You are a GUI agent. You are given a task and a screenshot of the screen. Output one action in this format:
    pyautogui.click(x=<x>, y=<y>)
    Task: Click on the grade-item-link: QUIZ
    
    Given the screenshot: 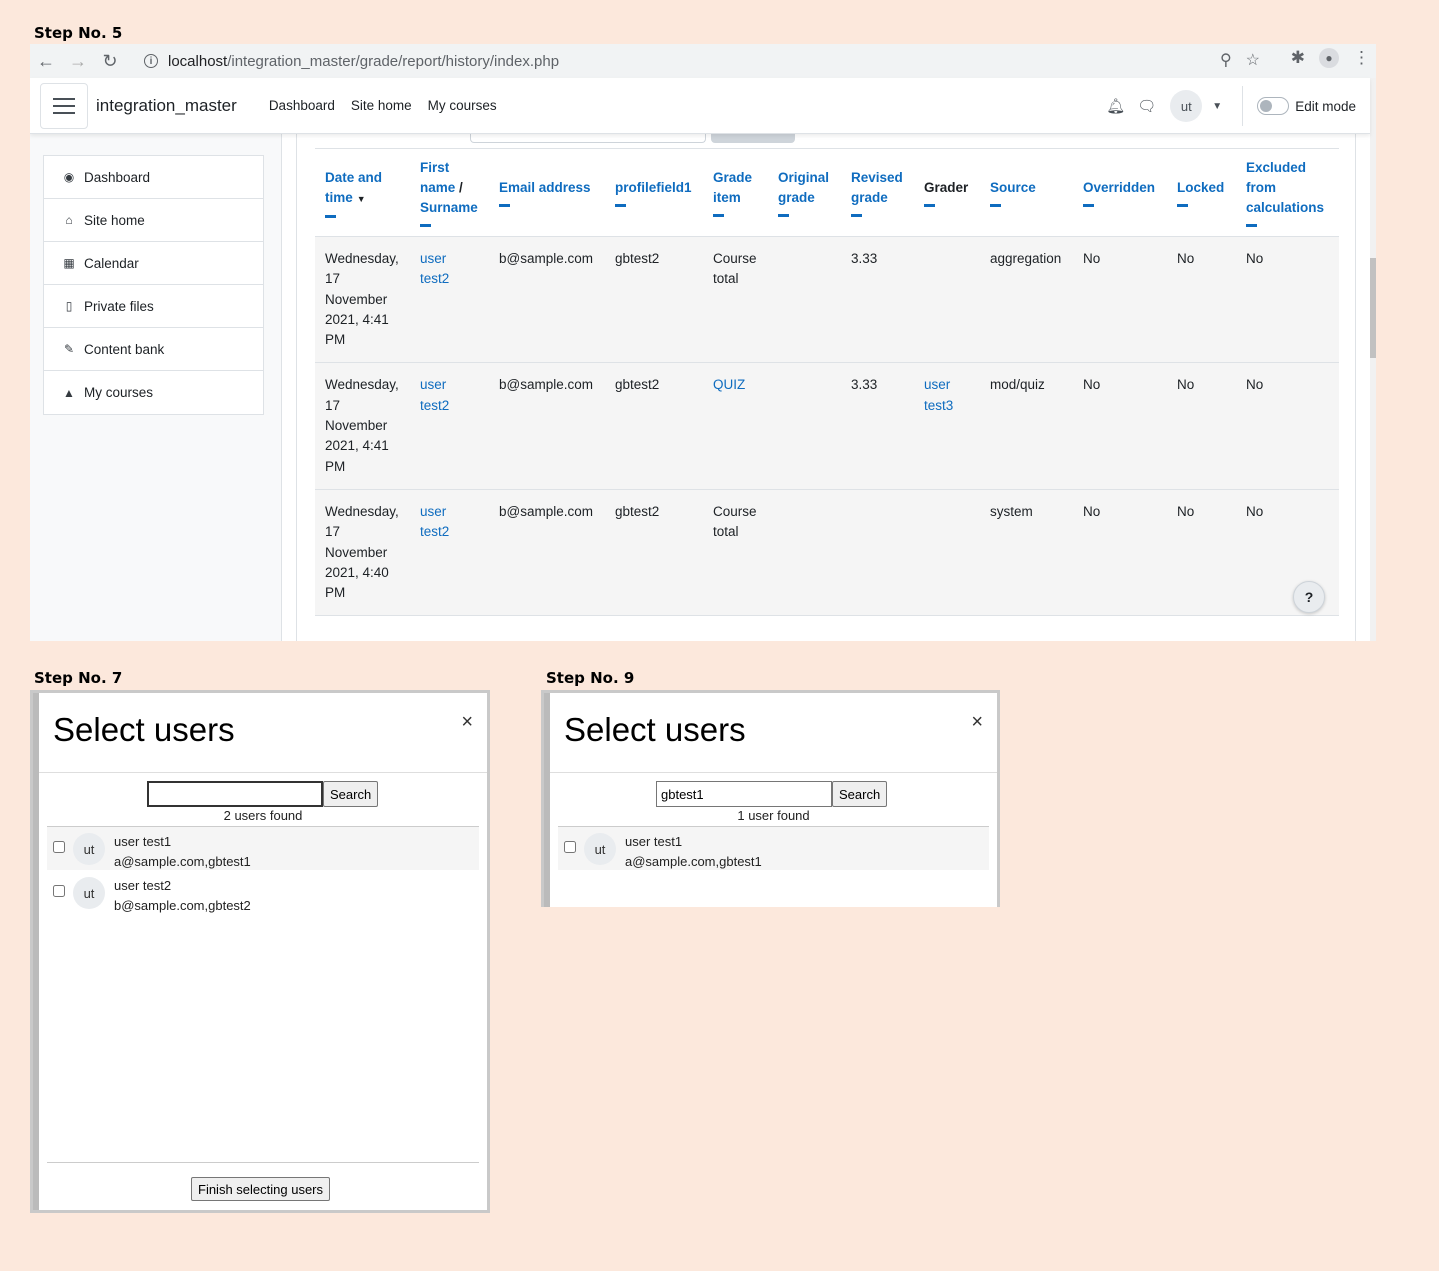 What is the action you would take?
    pyautogui.click(x=729, y=384)
    